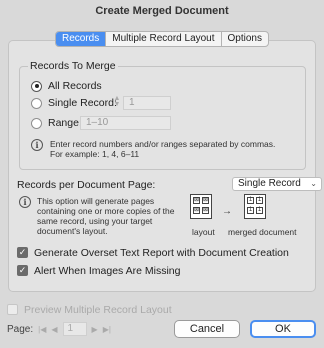  I want to click on all-records-option: All Records, so click(66, 86).